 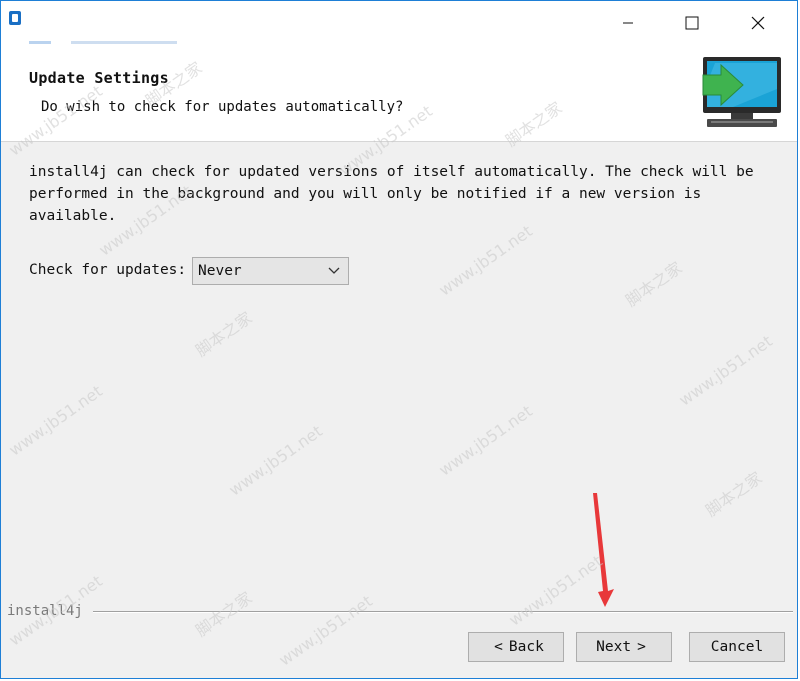 I want to click on maximize-button, so click(x=692, y=23).